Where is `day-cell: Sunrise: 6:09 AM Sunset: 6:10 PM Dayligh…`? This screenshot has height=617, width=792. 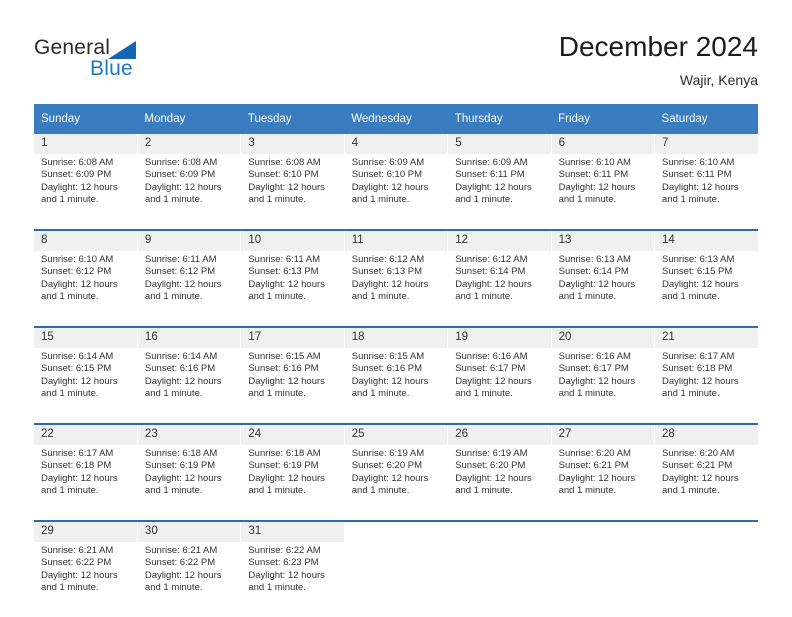 day-cell: Sunrise: 6:09 AM Sunset: 6:10 PM Dayligh… is located at coordinates (395, 191).